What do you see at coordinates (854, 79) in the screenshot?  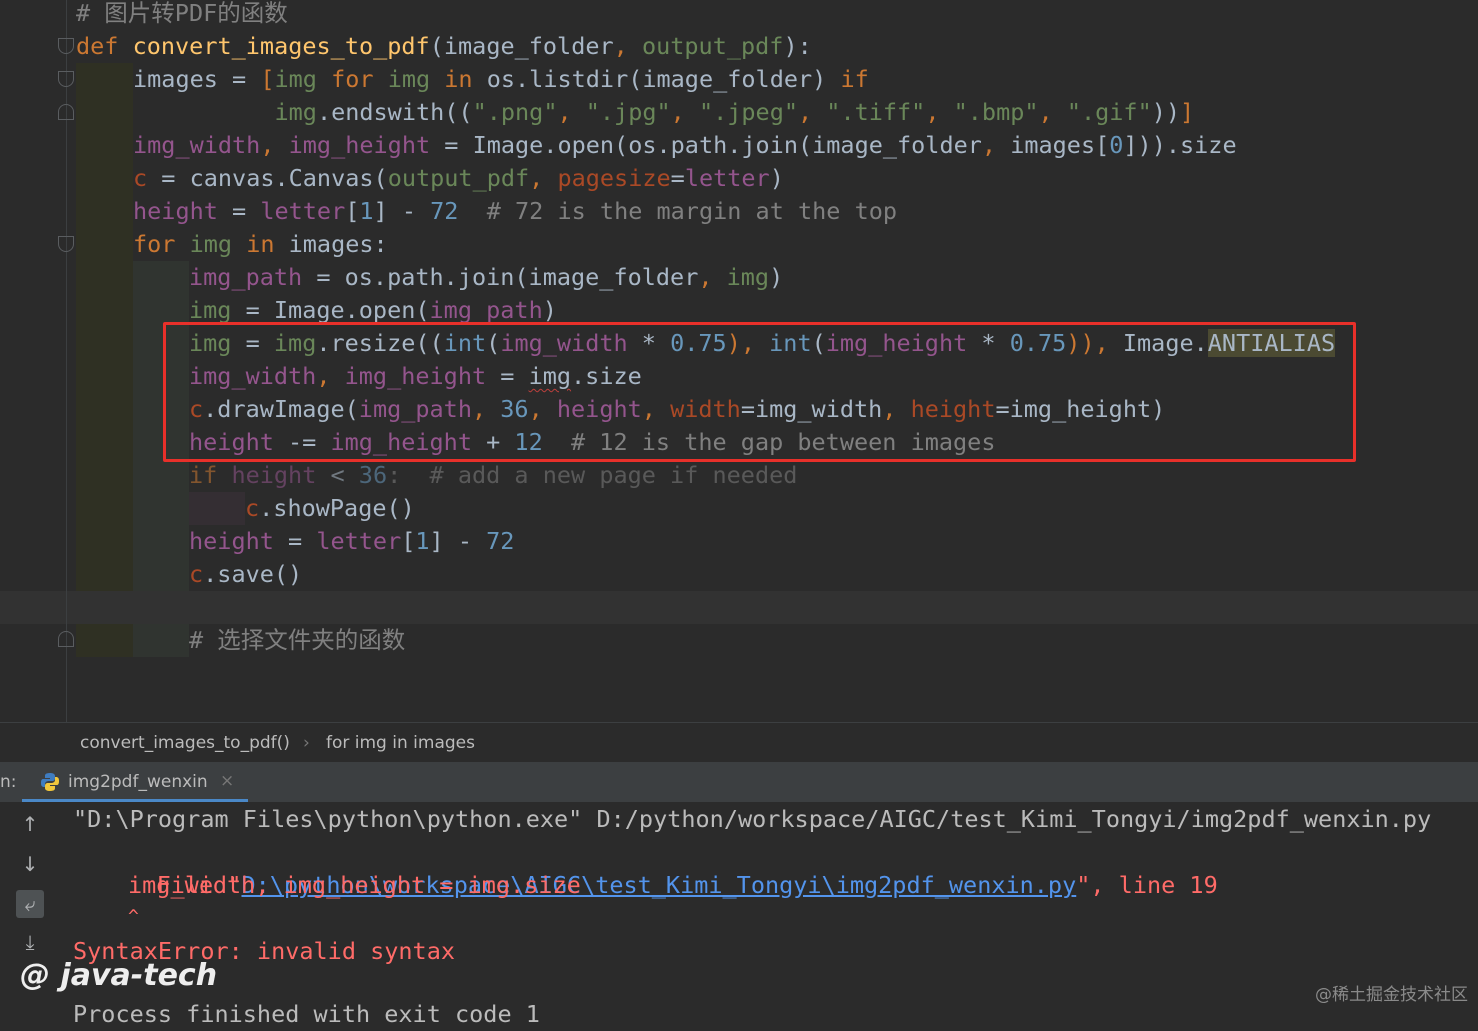 I see `code-token: if` at bounding box center [854, 79].